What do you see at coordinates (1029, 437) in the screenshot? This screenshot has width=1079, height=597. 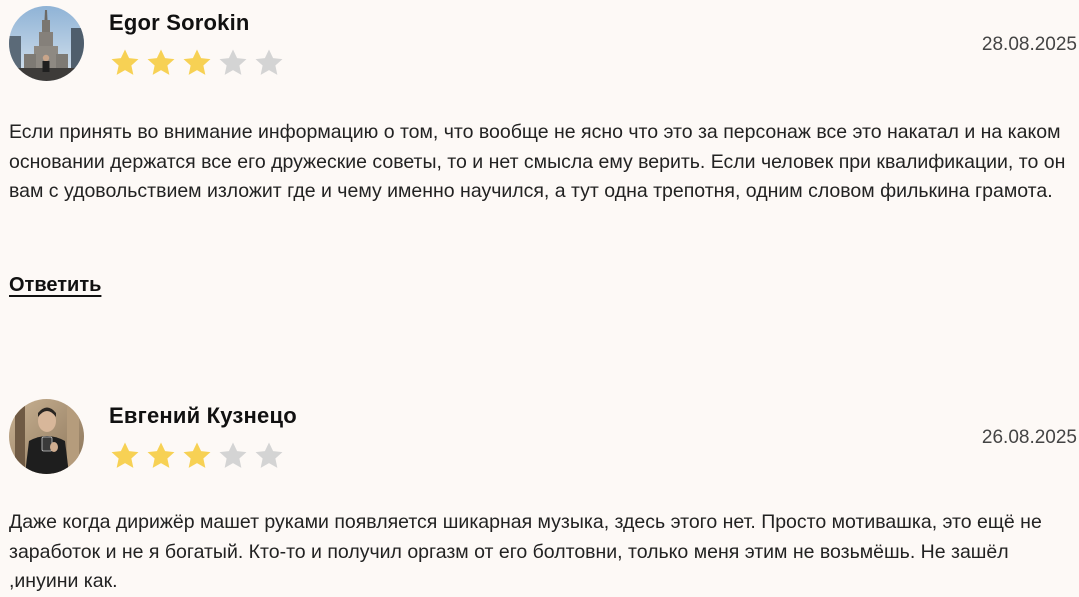 I see `review-date: 26.08.2025` at bounding box center [1029, 437].